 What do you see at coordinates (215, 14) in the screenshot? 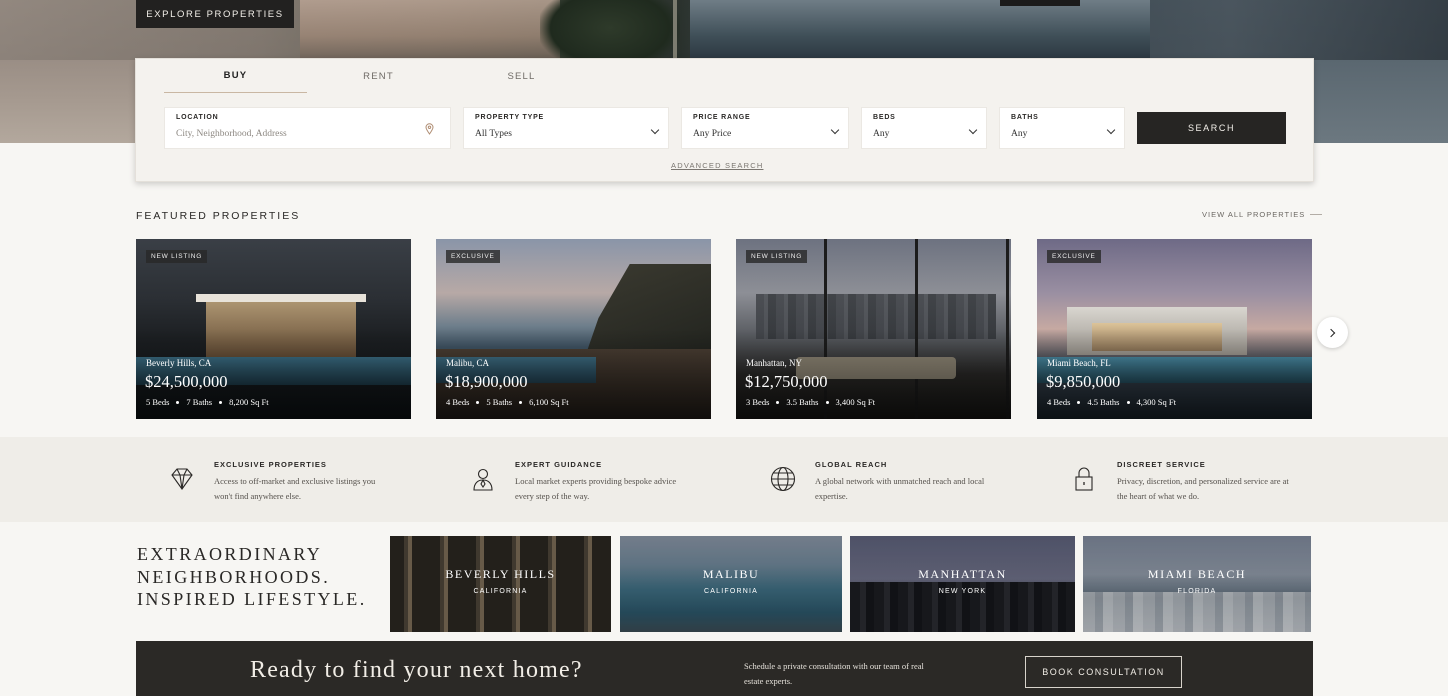
I see `explore-properties-button: EXPLORE PROPERTIES` at bounding box center [215, 14].